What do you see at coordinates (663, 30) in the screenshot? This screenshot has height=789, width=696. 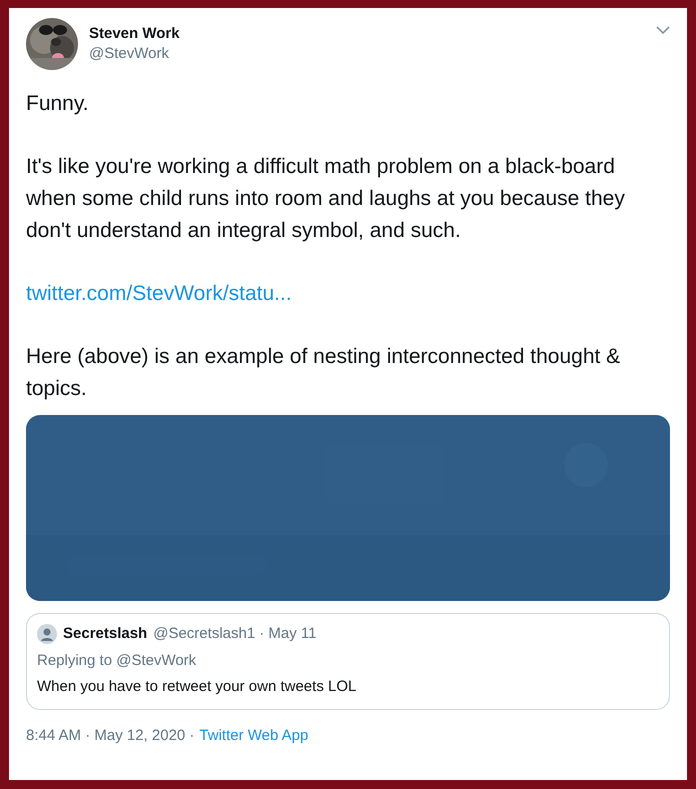 I see `chevron-down-icon` at bounding box center [663, 30].